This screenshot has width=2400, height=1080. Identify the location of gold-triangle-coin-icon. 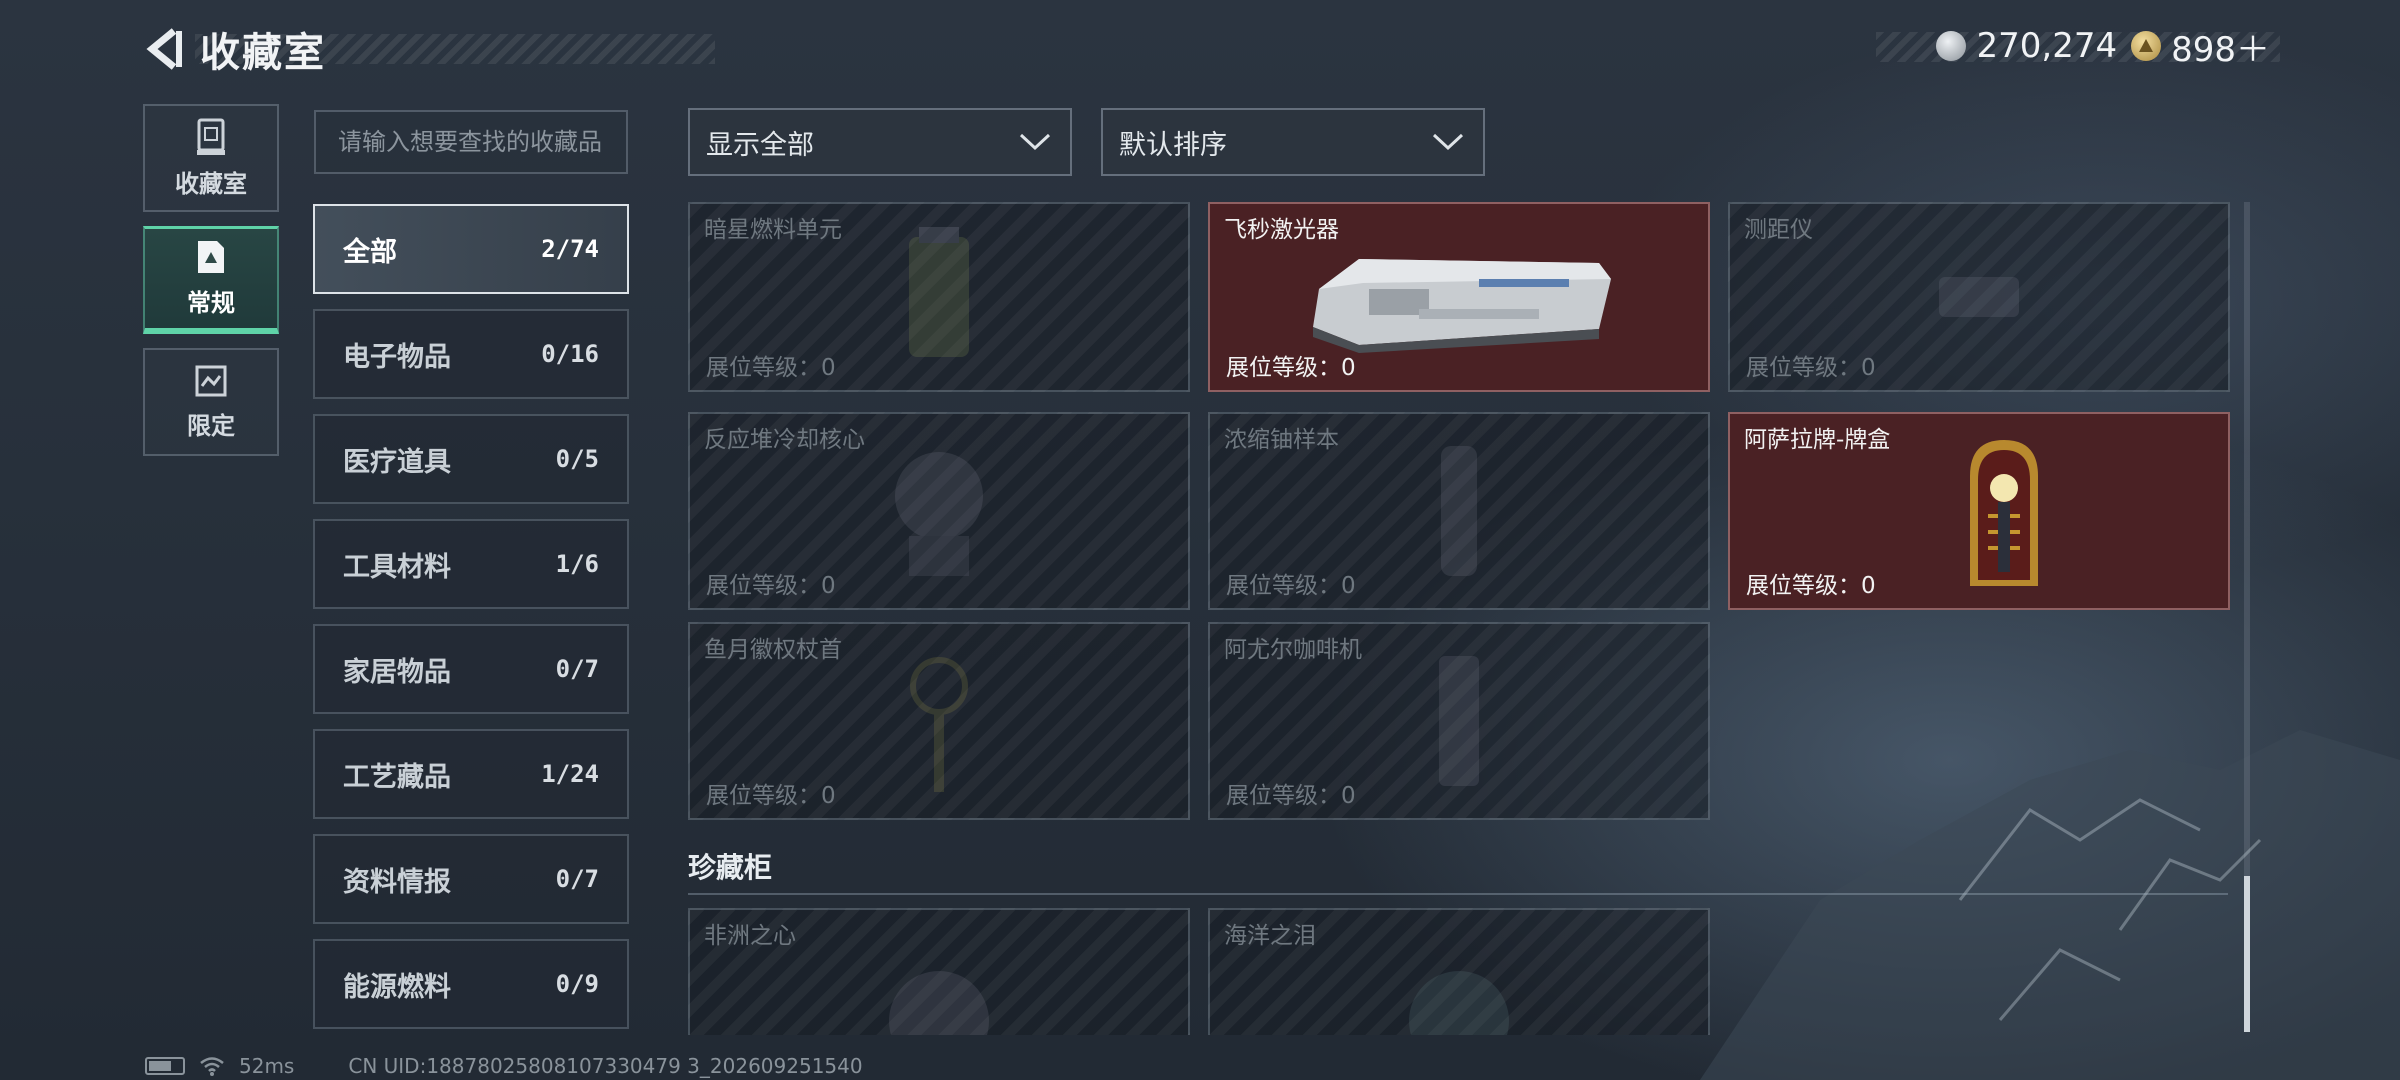
(2146, 46).